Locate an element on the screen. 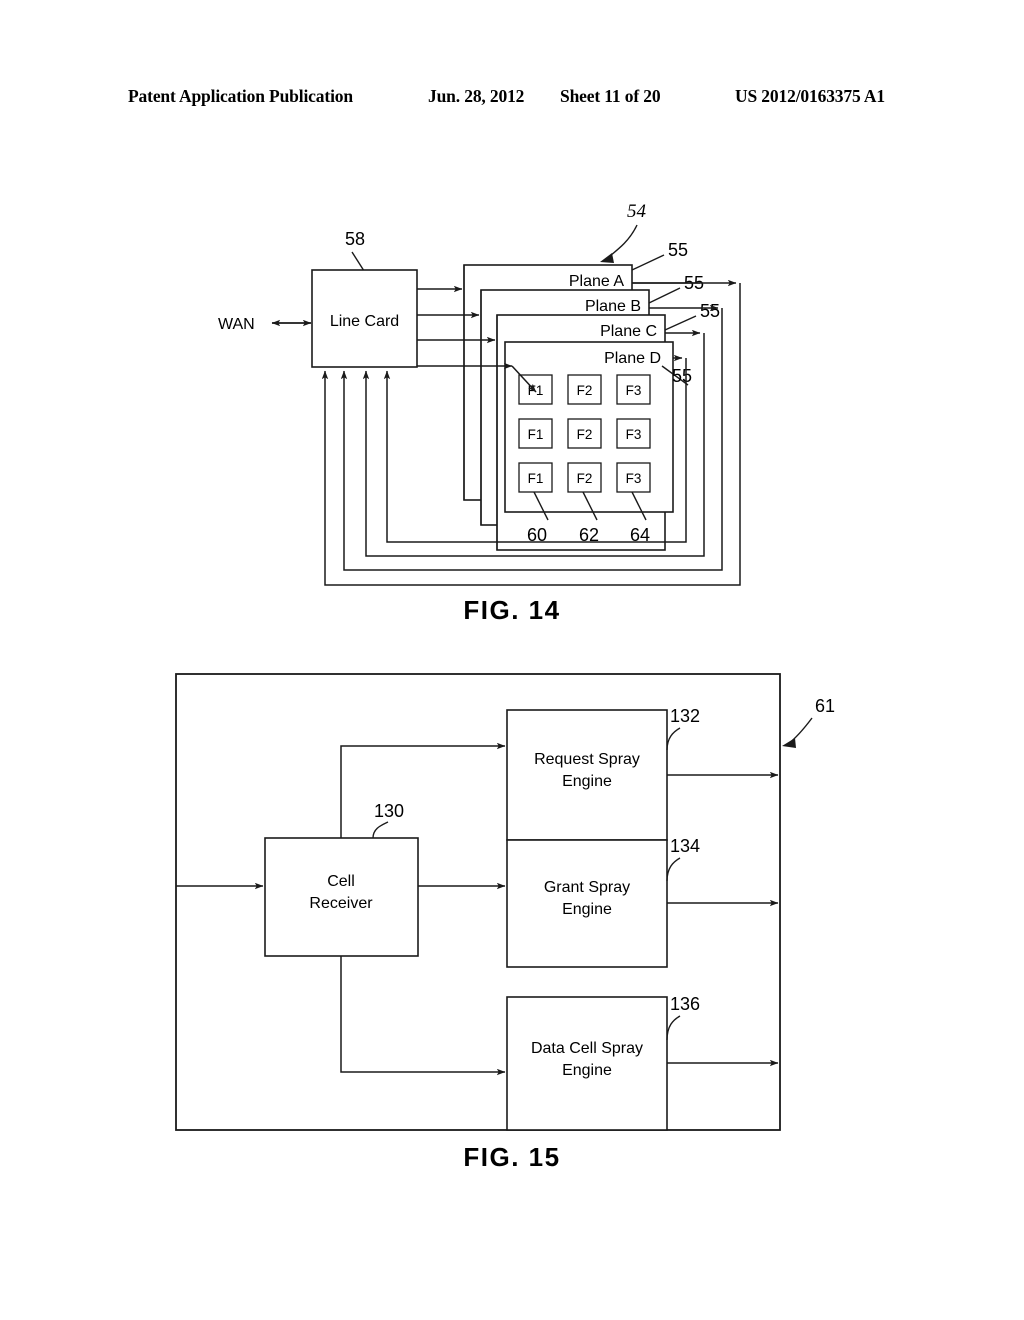  request-spray-engine-ref: 132 is located at coordinates (685, 716).